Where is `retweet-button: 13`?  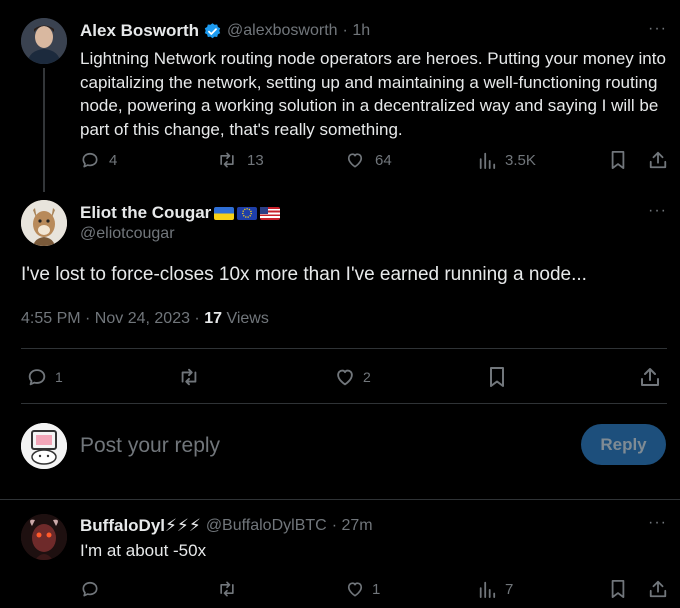
retweet-button: 13 is located at coordinates (240, 160).